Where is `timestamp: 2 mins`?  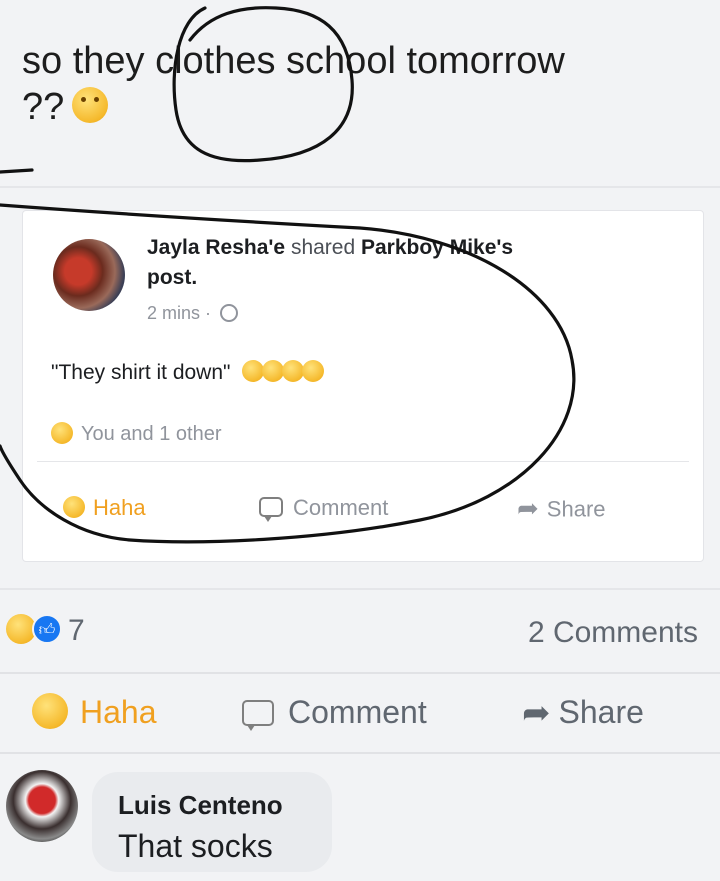 timestamp: 2 mins is located at coordinates (173, 313).